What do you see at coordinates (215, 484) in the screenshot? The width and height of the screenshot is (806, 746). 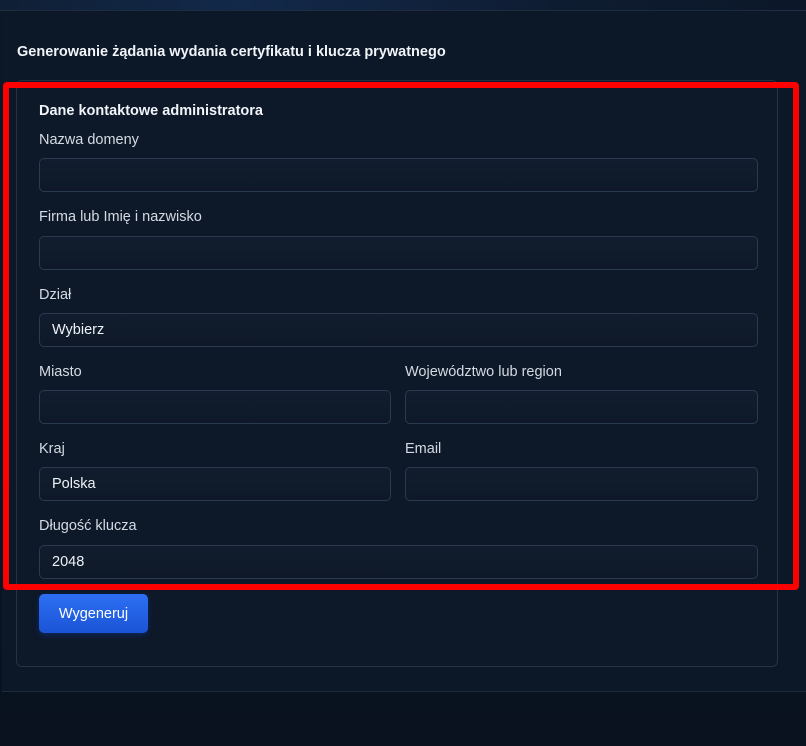 I see `country-select: Polska` at bounding box center [215, 484].